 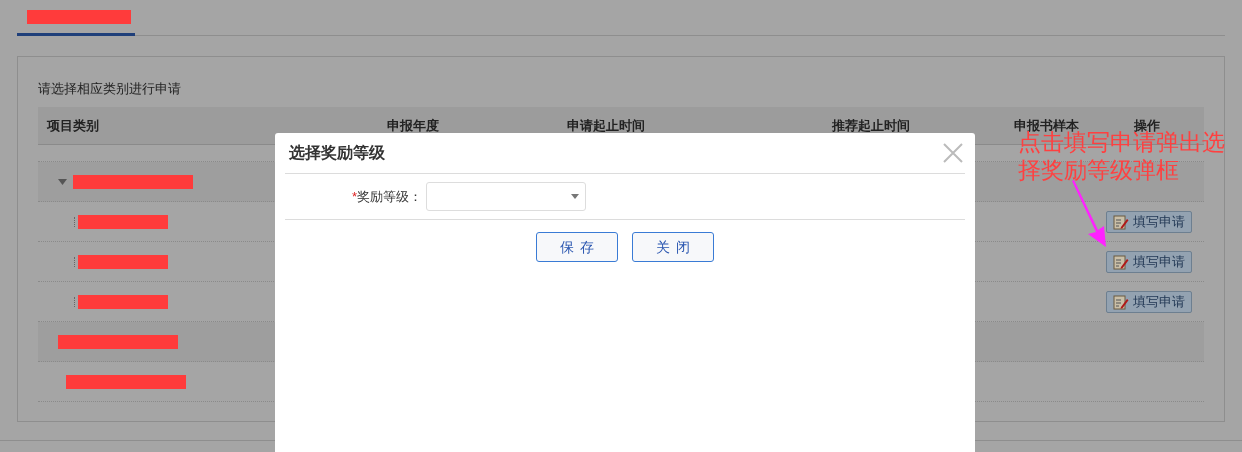 What do you see at coordinates (413, 125) in the screenshot?
I see `column-header: 申报年度` at bounding box center [413, 125].